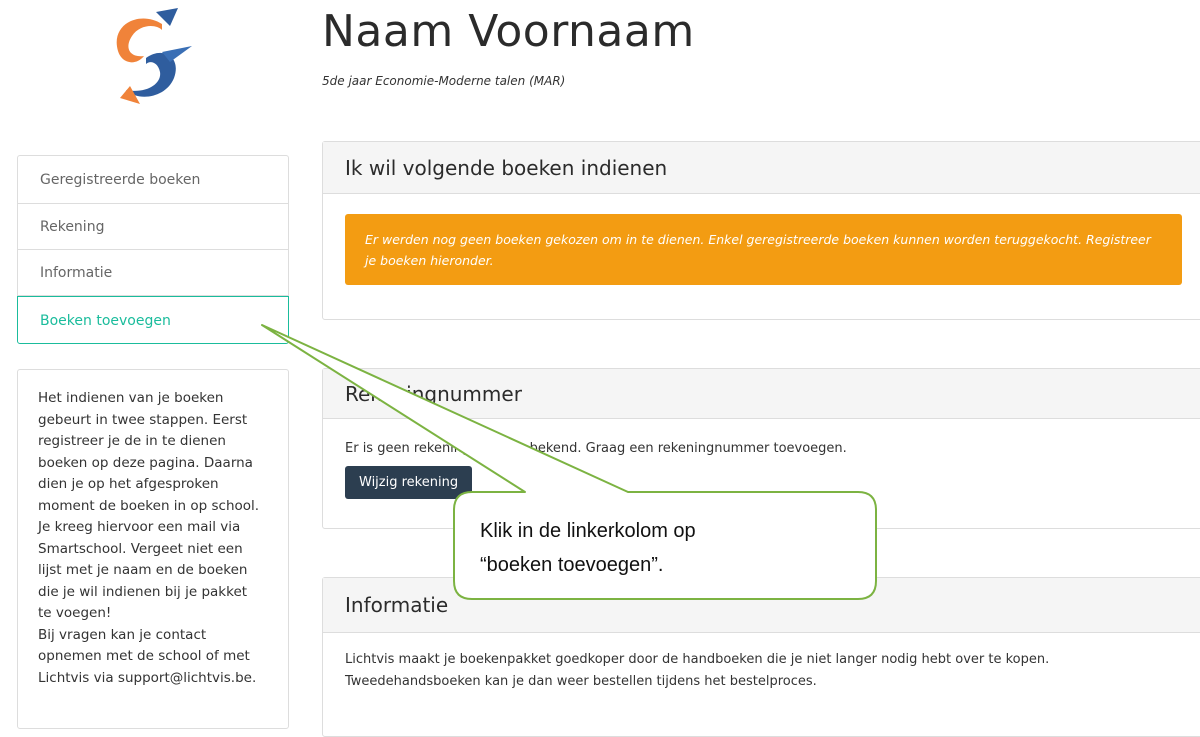 This screenshot has width=1200, height=737. I want to click on panel-title: Informatie, so click(761, 605).